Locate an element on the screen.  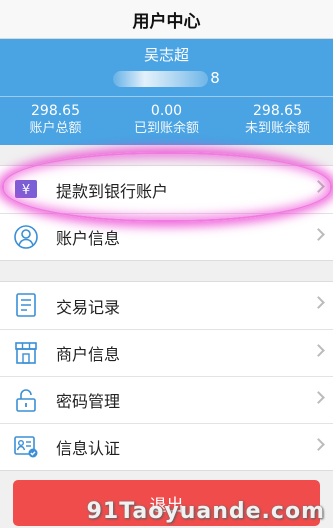
menu-item-withdraw: ¥ 提款到银行账户 is located at coordinates (166, 189).